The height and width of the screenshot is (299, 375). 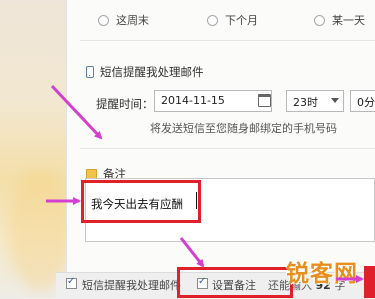 What do you see at coordinates (264, 100) in the screenshot?
I see `calendar-icon` at bounding box center [264, 100].